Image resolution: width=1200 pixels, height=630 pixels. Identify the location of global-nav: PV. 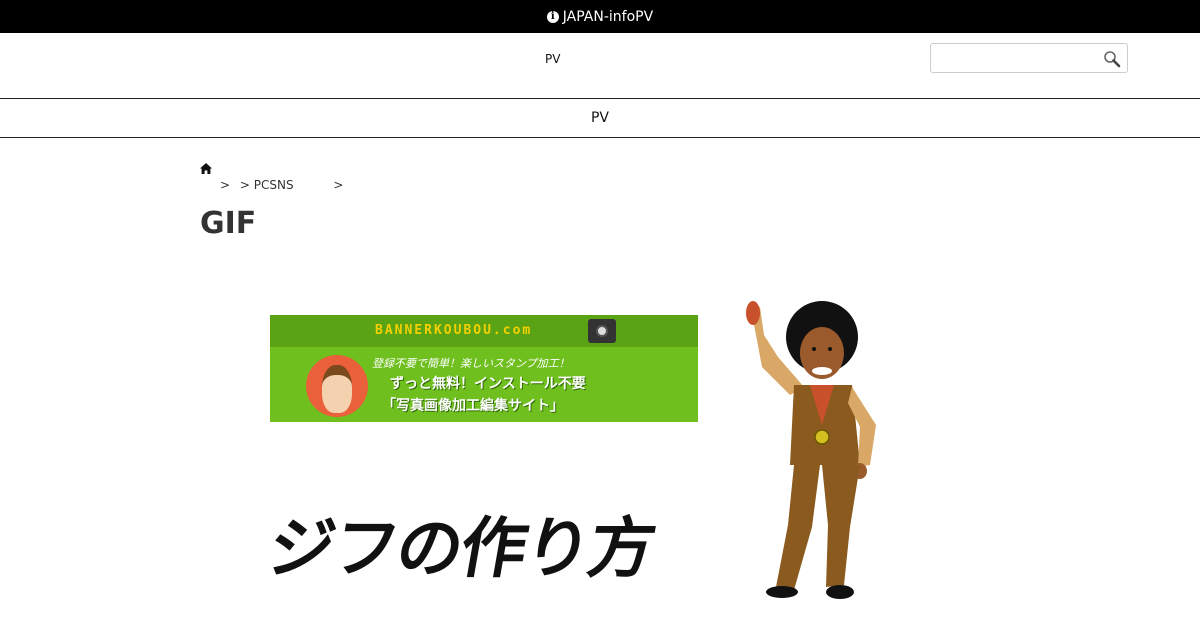
(600, 118).